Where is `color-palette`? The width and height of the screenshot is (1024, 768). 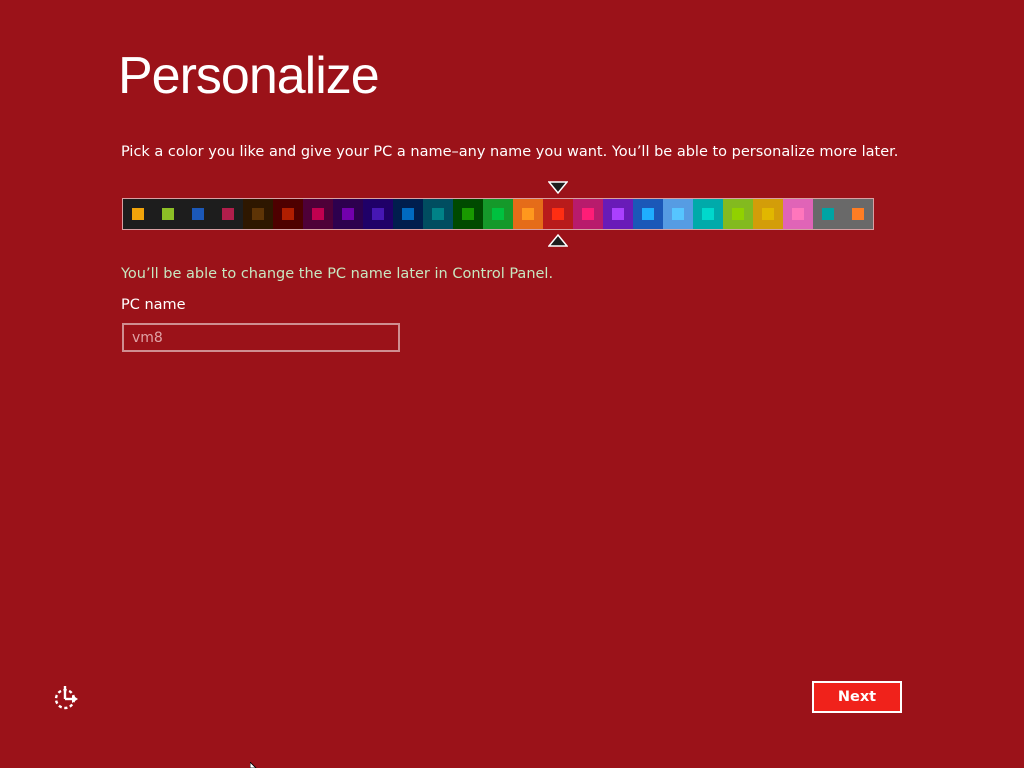 color-palette is located at coordinates (498, 214).